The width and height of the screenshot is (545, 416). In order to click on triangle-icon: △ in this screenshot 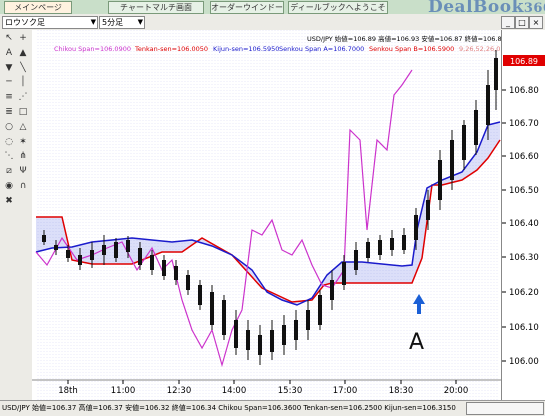, I will do `click(23, 127)`.